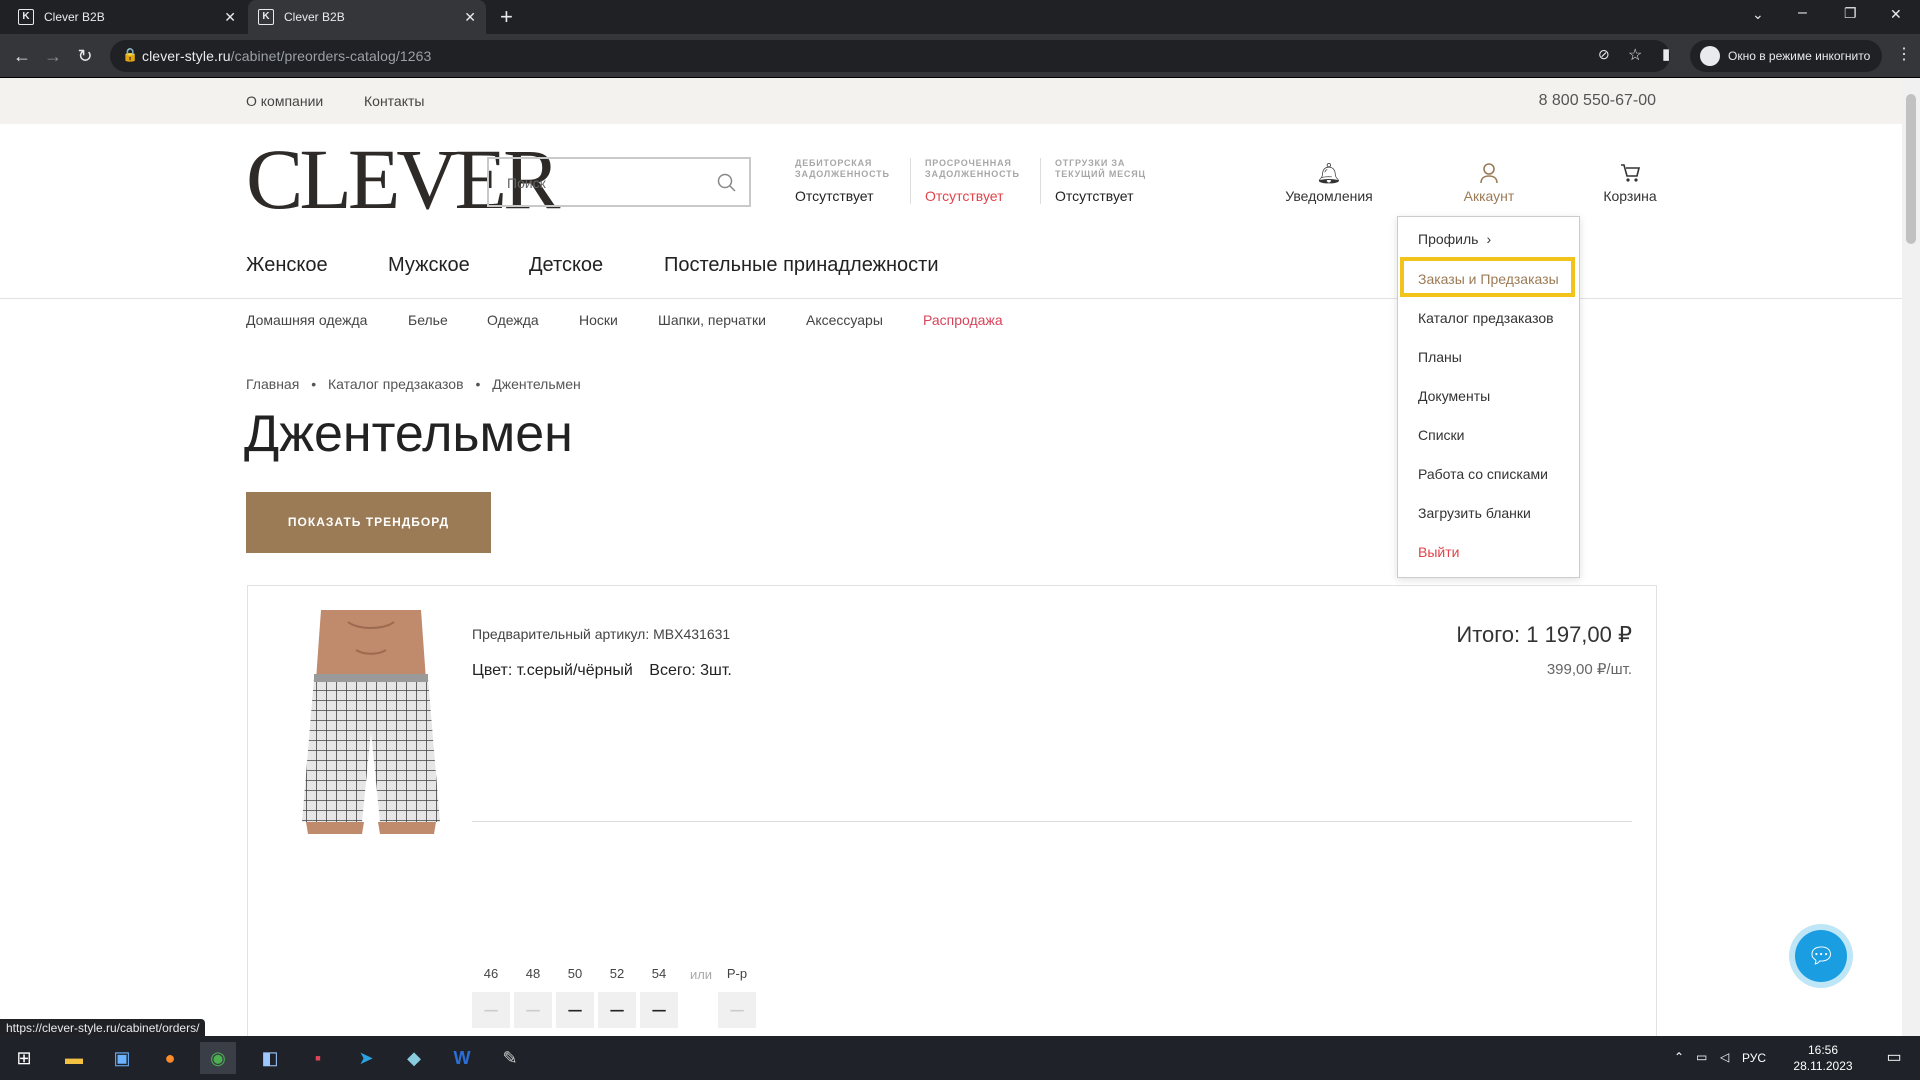 The image size is (1920, 1080). I want to click on menu-item-orders: Заказы и Предзаказы, so click(1488, 279).